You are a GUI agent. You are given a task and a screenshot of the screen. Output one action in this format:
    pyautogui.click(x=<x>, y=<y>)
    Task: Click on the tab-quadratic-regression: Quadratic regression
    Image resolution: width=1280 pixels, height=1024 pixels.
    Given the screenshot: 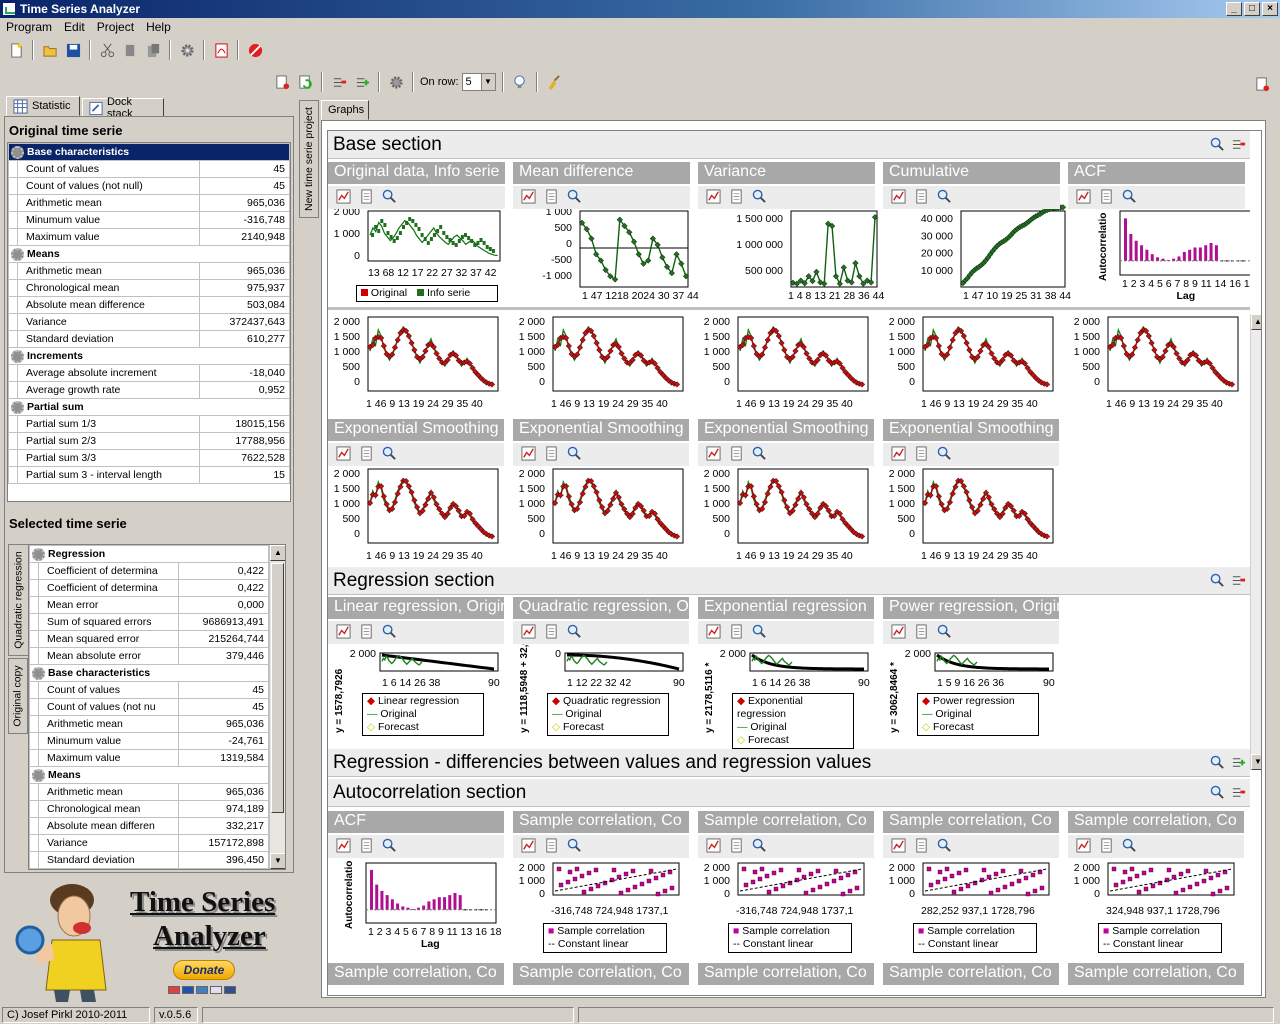 What is the action you would take?
    pyautogui.click(x=18, y=600)
    